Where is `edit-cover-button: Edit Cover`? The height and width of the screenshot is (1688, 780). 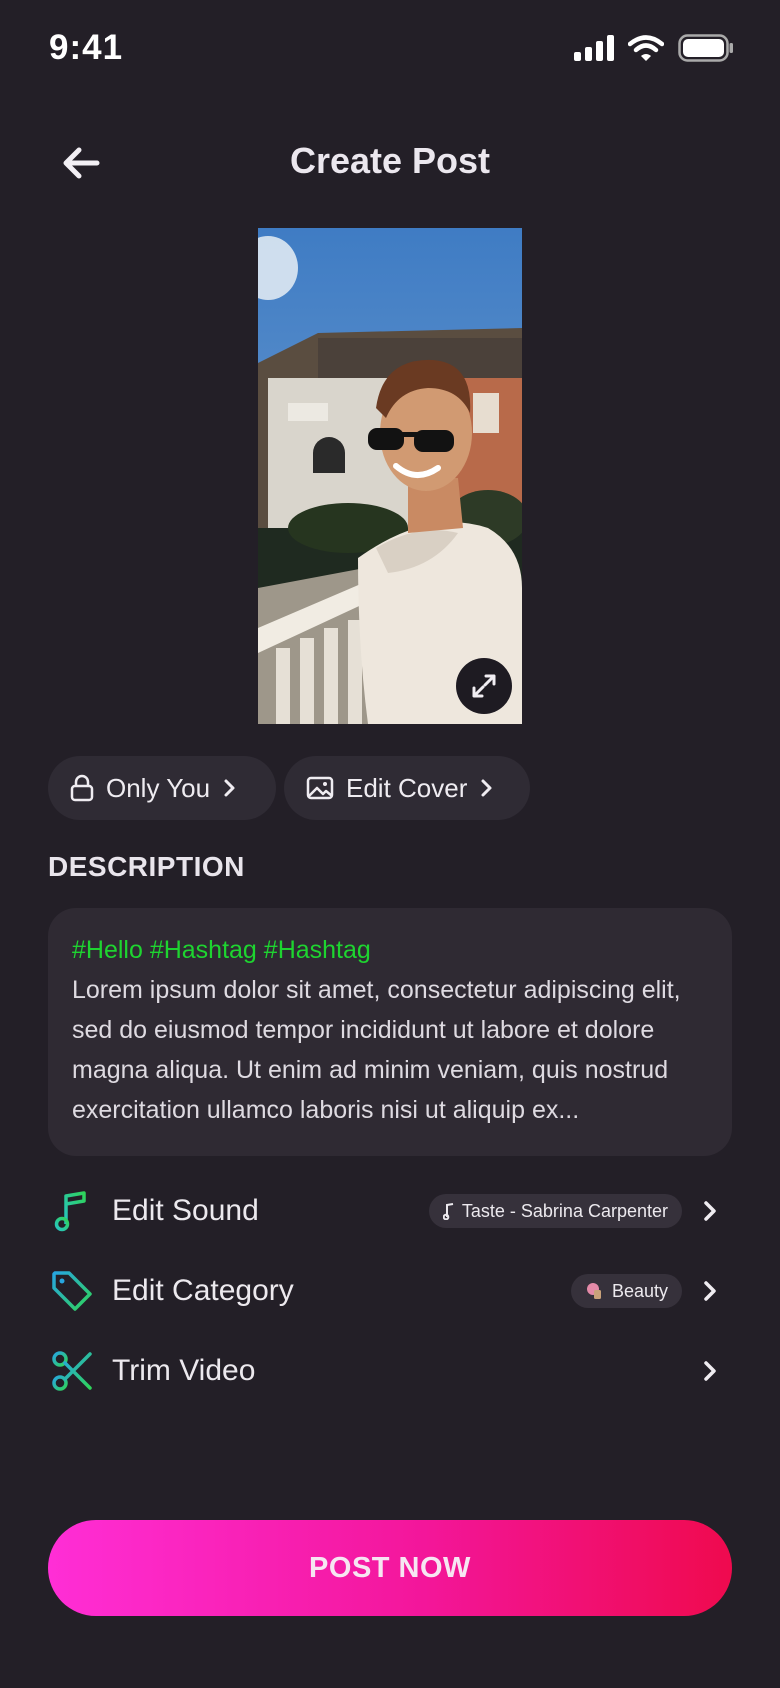 edit-cover-button: Edit Cover is located at coordinates (407, 788).